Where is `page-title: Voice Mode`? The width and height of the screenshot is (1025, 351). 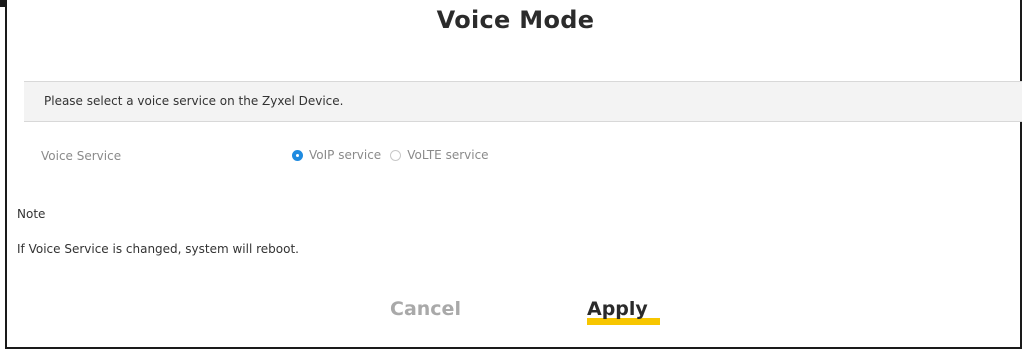 page-title: Voice Mode is located at coordinates (515, 20).